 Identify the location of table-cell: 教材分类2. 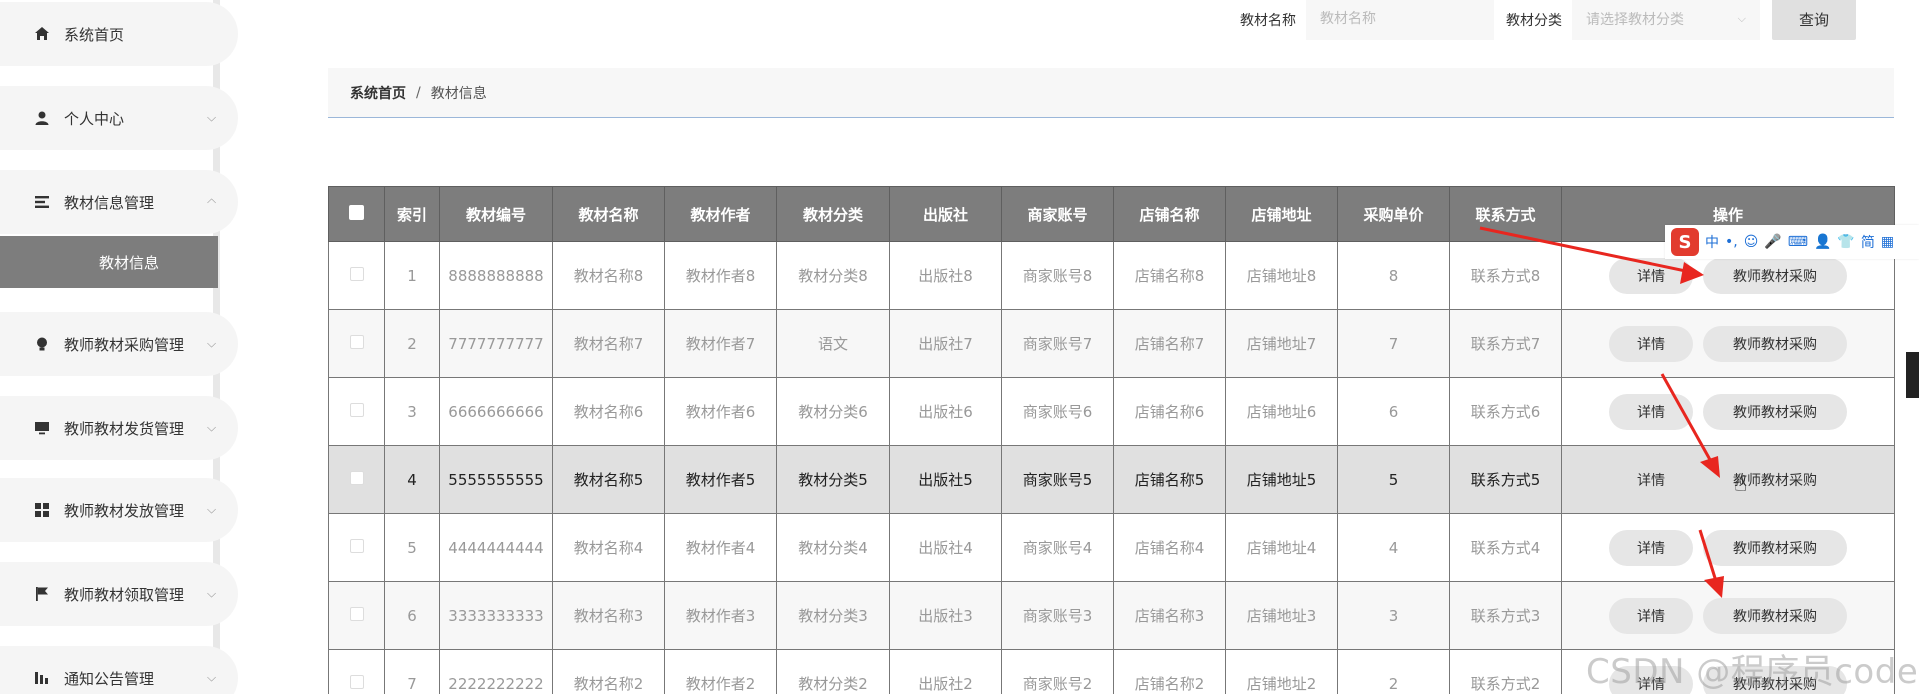
(833, 671).